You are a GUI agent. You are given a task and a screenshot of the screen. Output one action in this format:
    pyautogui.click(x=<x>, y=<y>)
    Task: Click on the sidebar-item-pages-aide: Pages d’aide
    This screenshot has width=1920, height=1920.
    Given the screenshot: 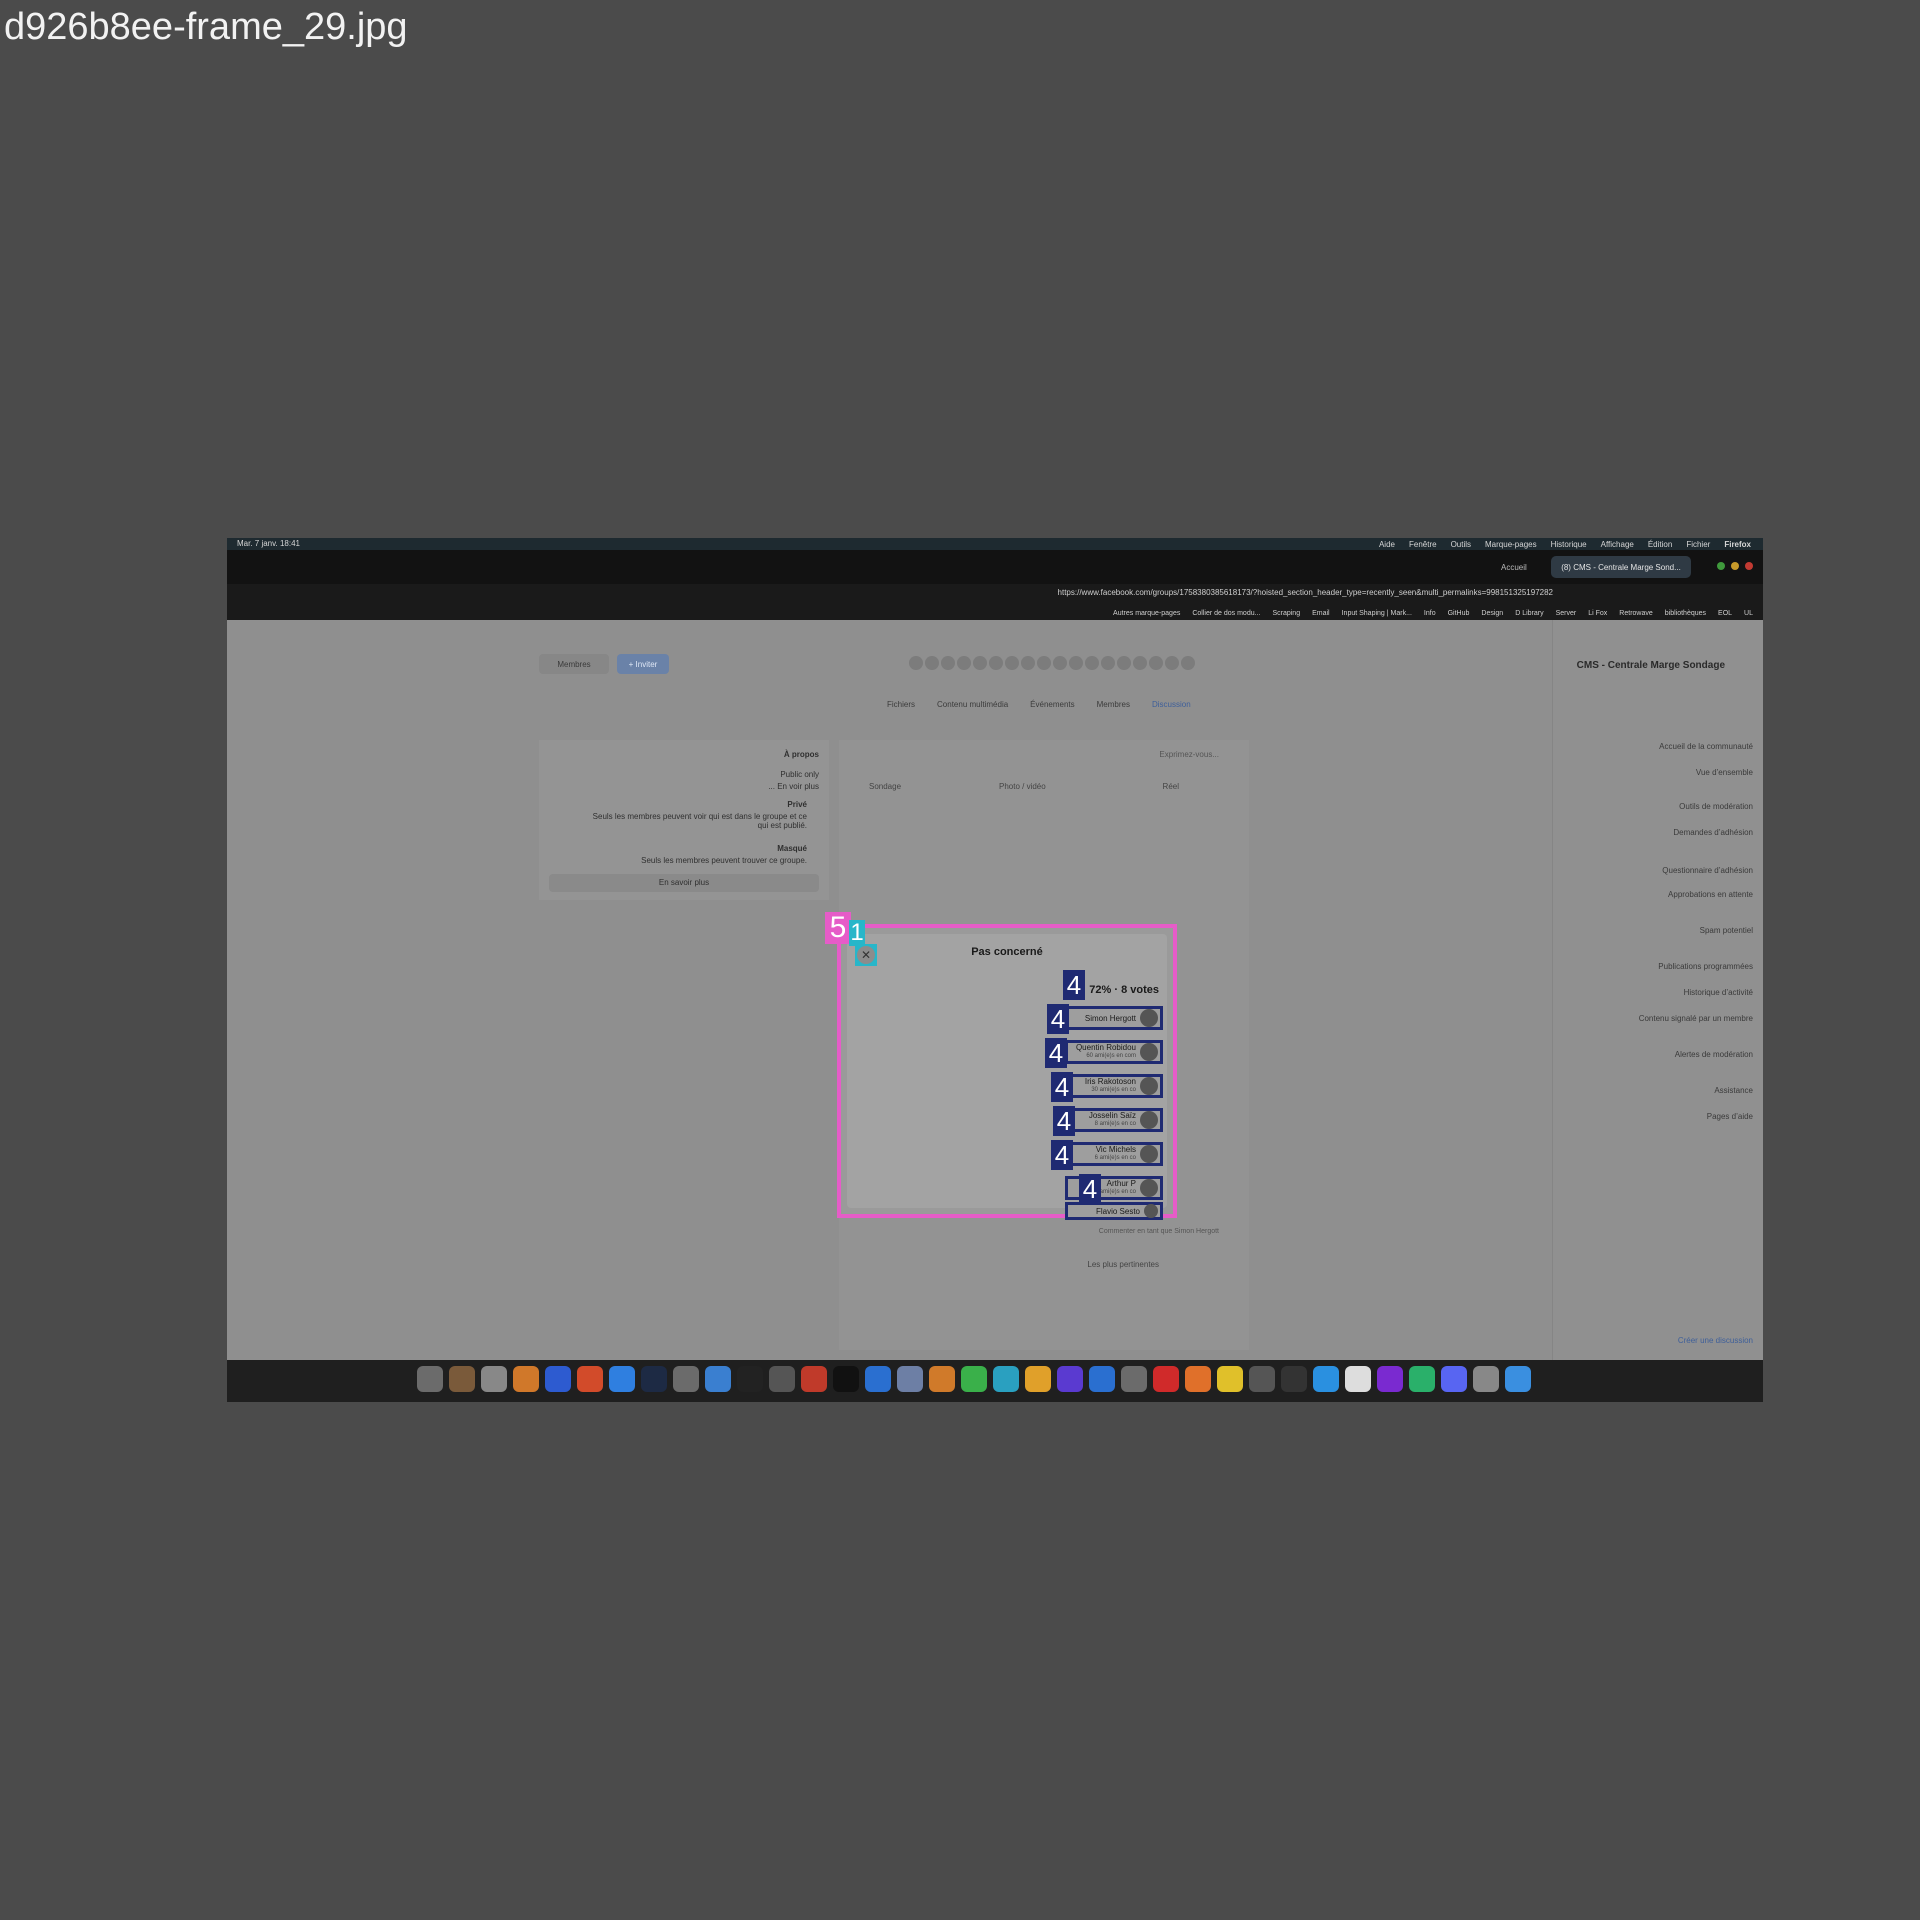 What is the action you would take?
    pyautogui.click(x=1730, y=1116)
    